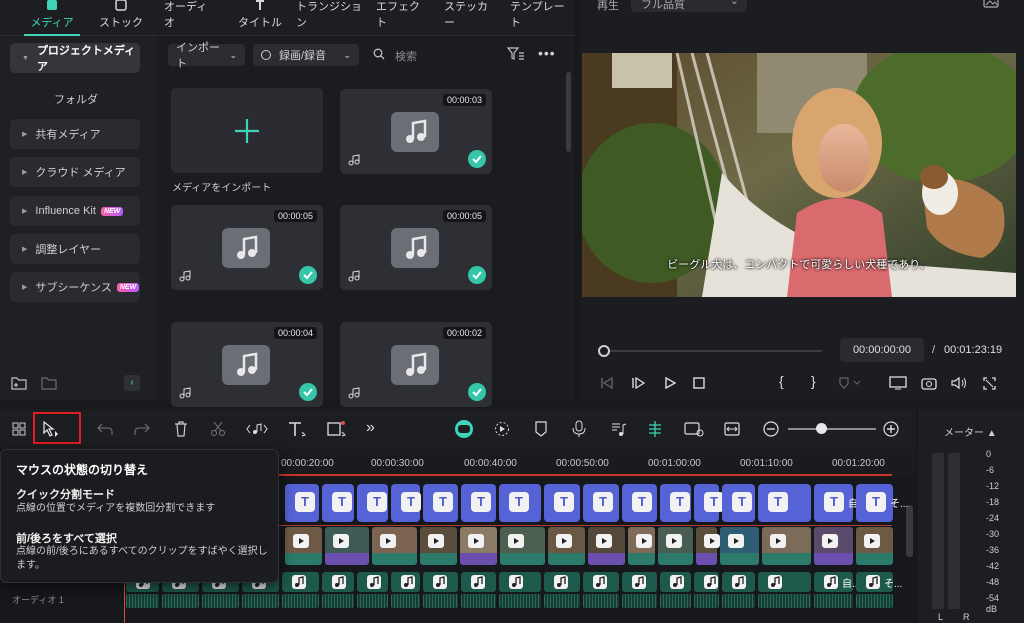 This screenshot has height=623, width=1024. I want to click on undo-icon, so click(105, 429).